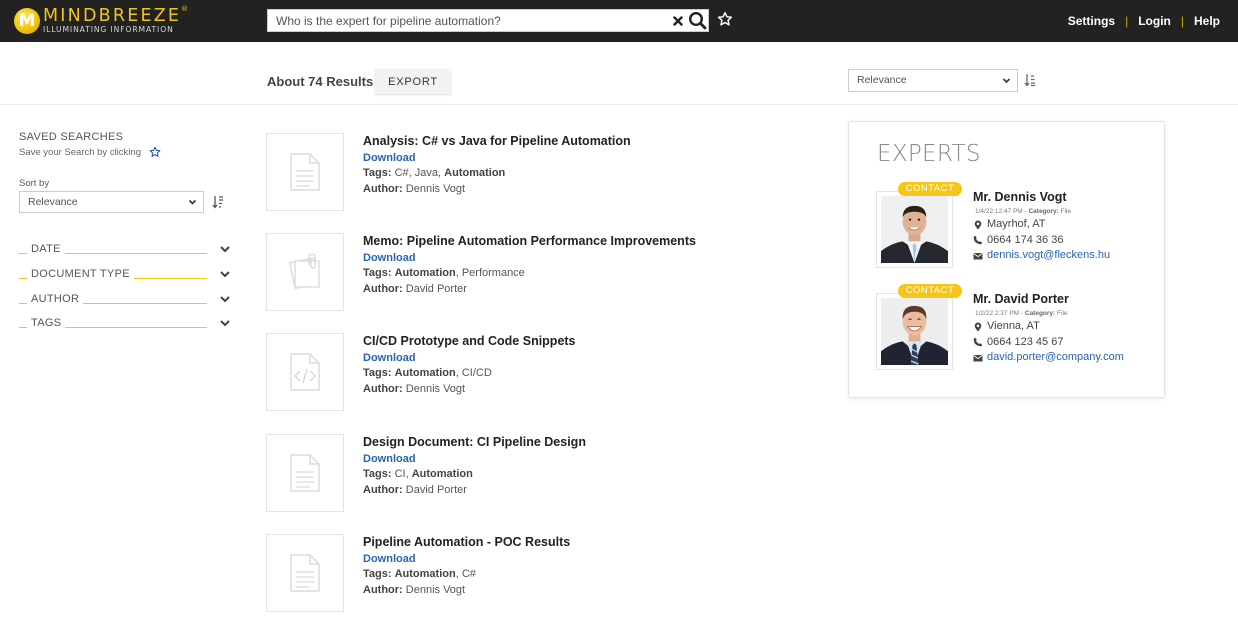 The width and height of the screenshot is (1238, 642). Describe the element at coordinates (726, 20) in the screenshot. I see `save-search-button` at that location.